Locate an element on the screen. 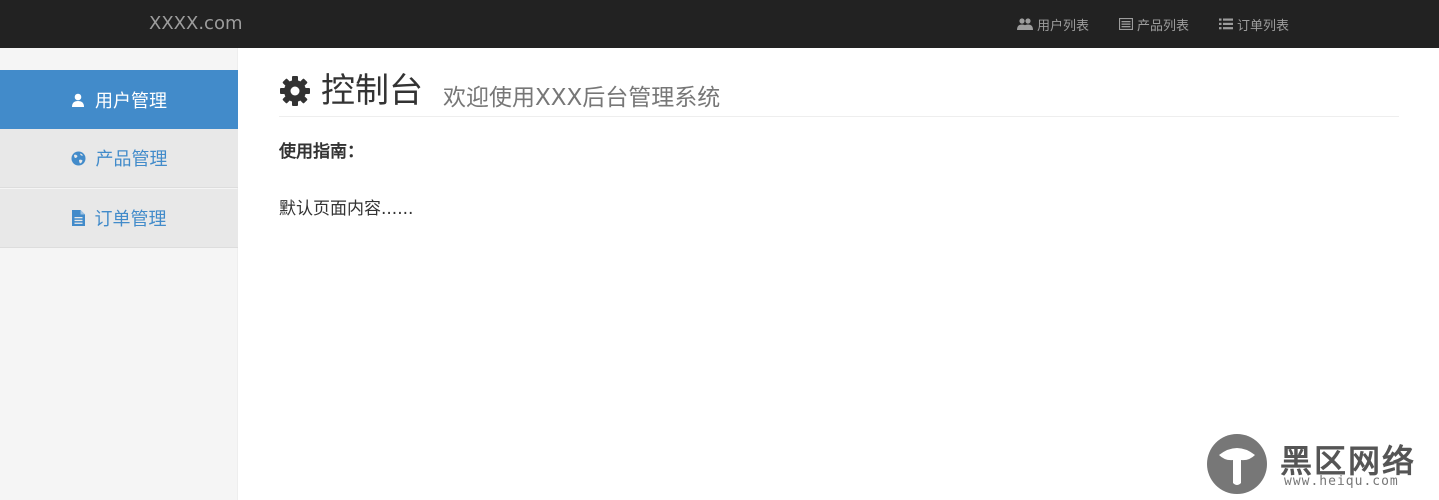 The image size is (1439, 500). sidebar-item-label: 用户管理 is located at coordinates (131, 101).